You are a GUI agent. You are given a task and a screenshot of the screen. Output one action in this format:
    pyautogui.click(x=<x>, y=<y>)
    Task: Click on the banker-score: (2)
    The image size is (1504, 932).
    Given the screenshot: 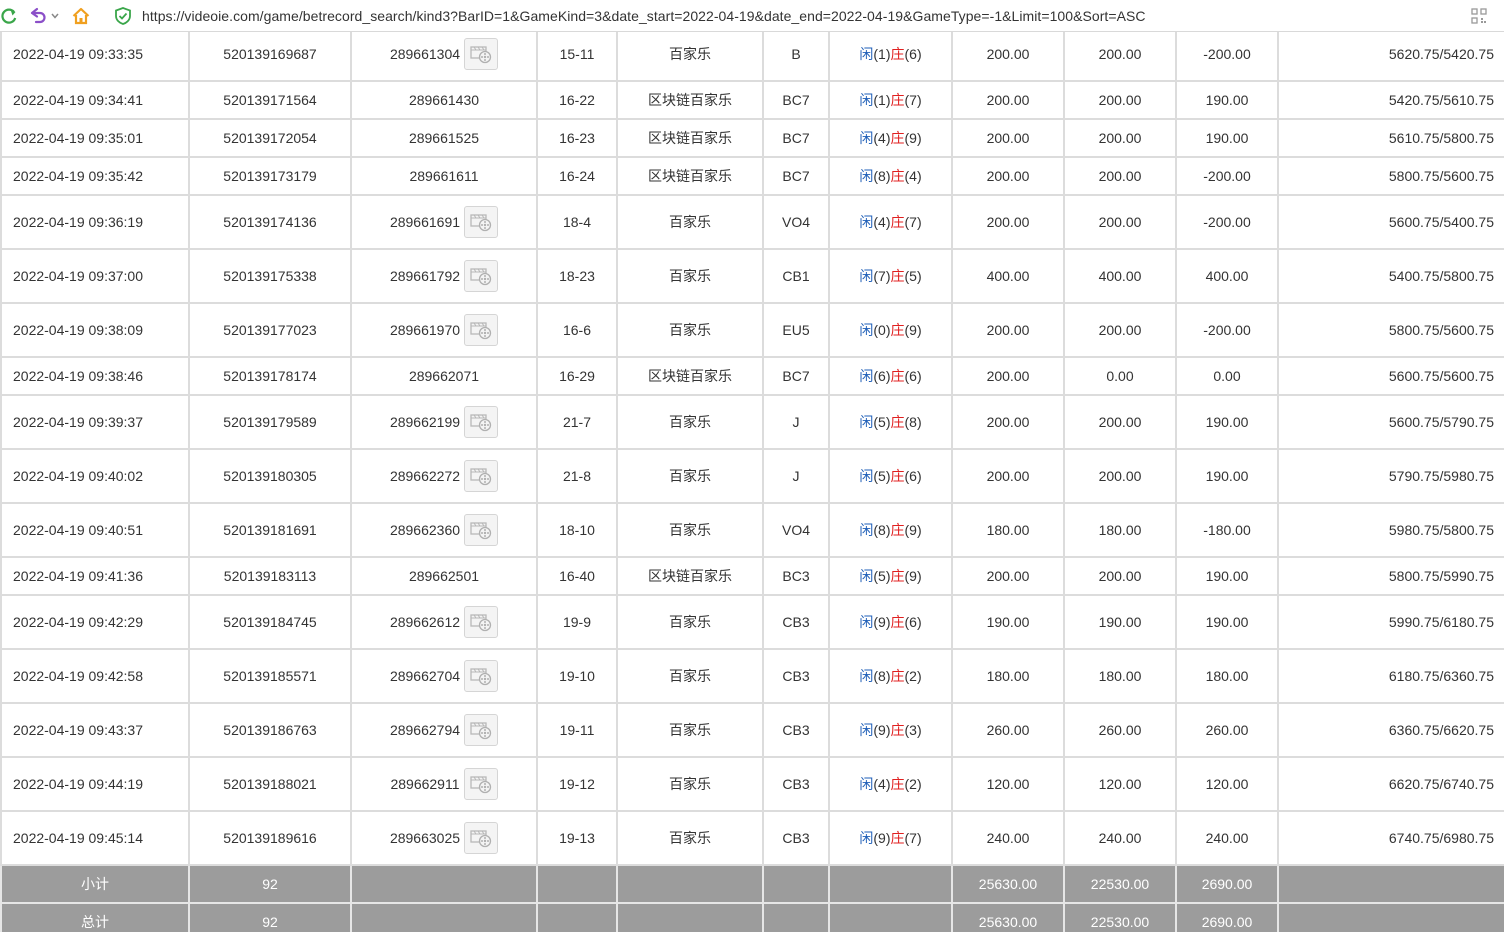 What is the action you would take?
    pyautogui.click(x=913, y=676)
    